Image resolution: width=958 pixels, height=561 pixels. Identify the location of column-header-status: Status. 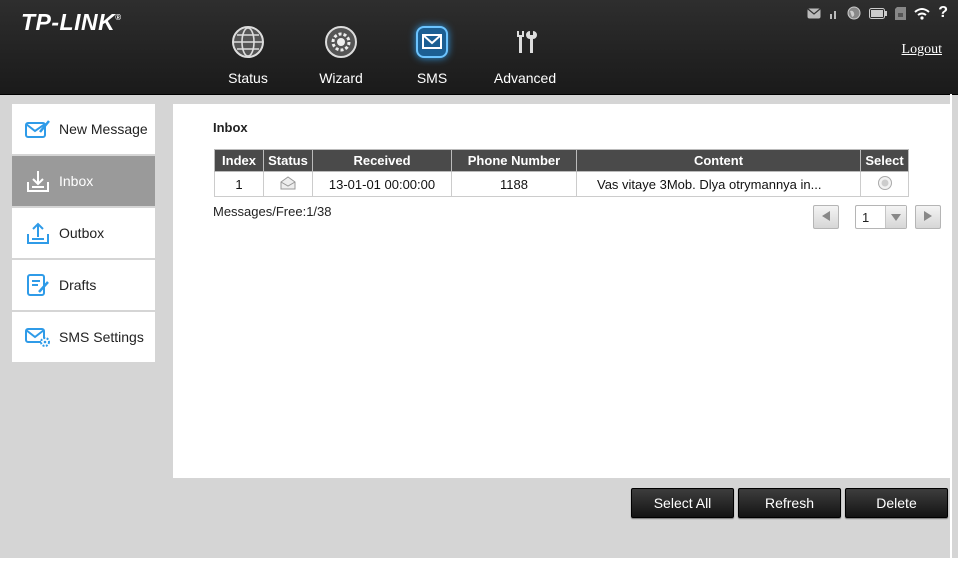
(288, 160).